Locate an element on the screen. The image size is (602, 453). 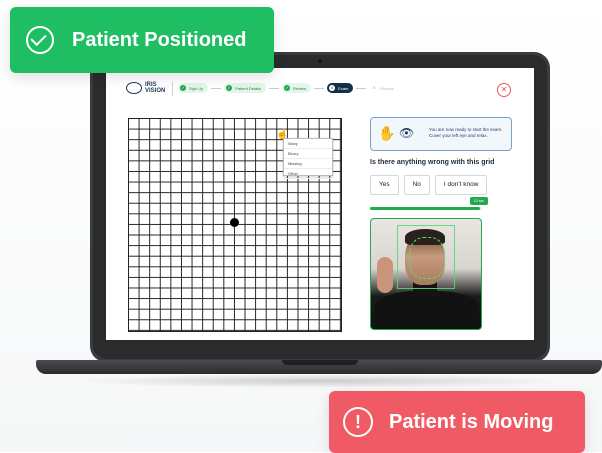
laptop-notch is located at coordinates (320, 362).